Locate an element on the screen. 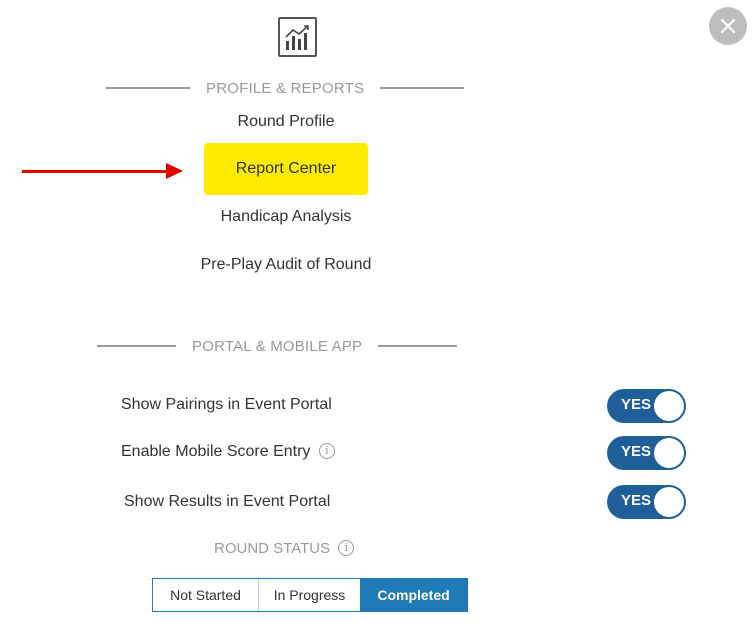 This screenshot has height=622, width=755. pre-play-audit-link: Pre-Play Audit of Round is located at coordinates (286, 265).